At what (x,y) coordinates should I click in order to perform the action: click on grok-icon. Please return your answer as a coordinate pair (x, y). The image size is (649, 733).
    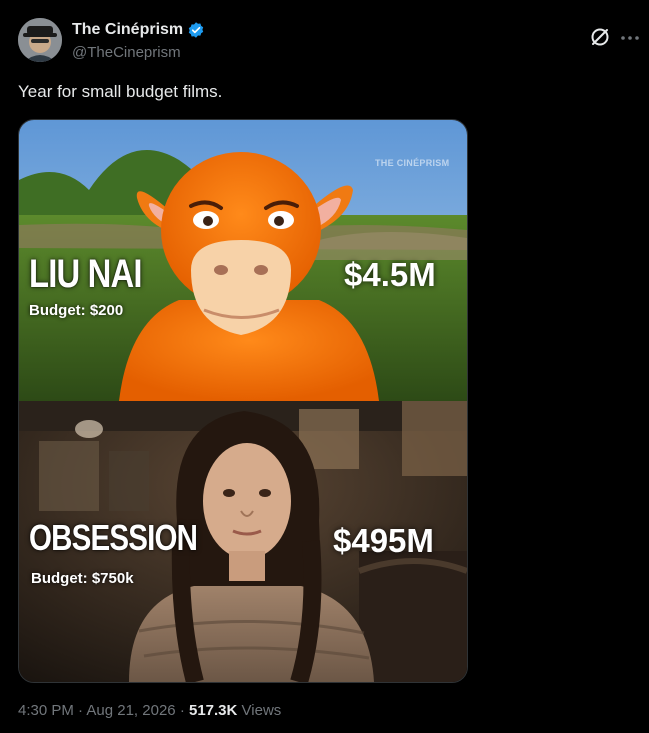
    Looking at the image, I should click on (600, 37).